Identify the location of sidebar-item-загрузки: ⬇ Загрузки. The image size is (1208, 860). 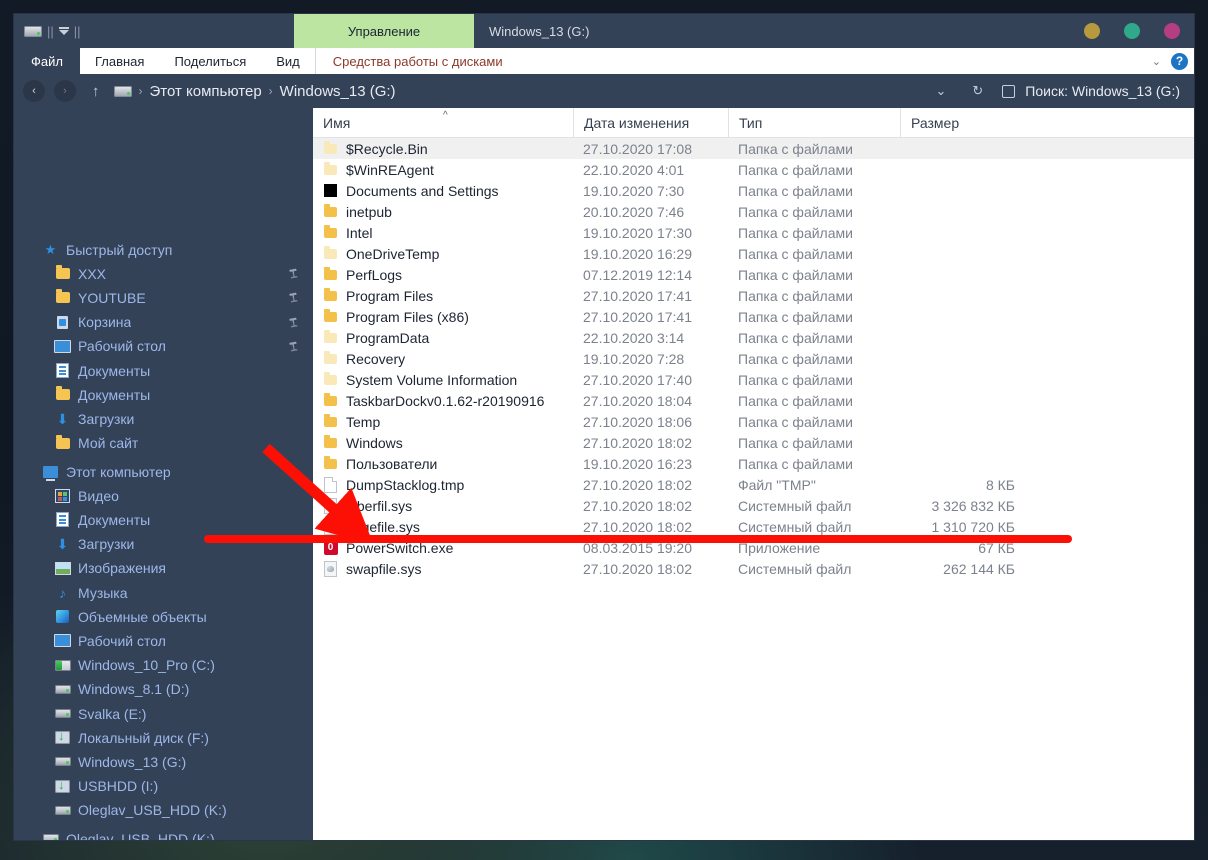
(183, 418).